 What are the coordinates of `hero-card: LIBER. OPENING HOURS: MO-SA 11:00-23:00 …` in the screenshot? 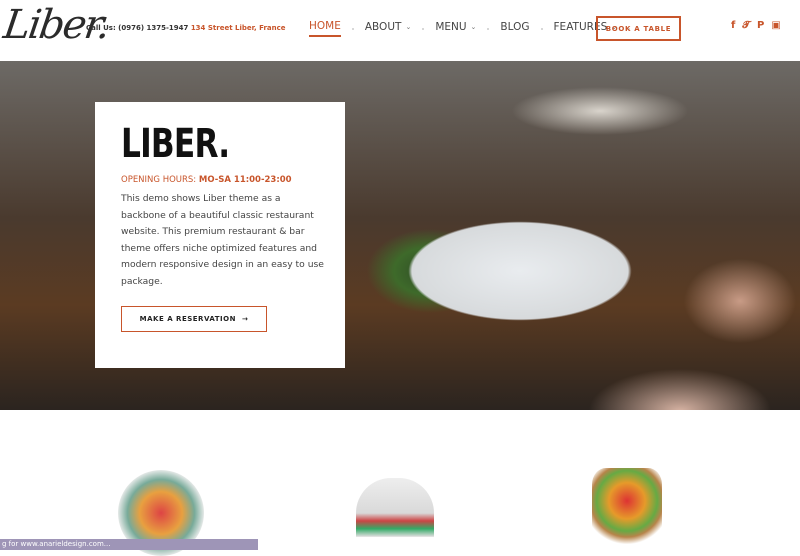 It's located at (220, 235).